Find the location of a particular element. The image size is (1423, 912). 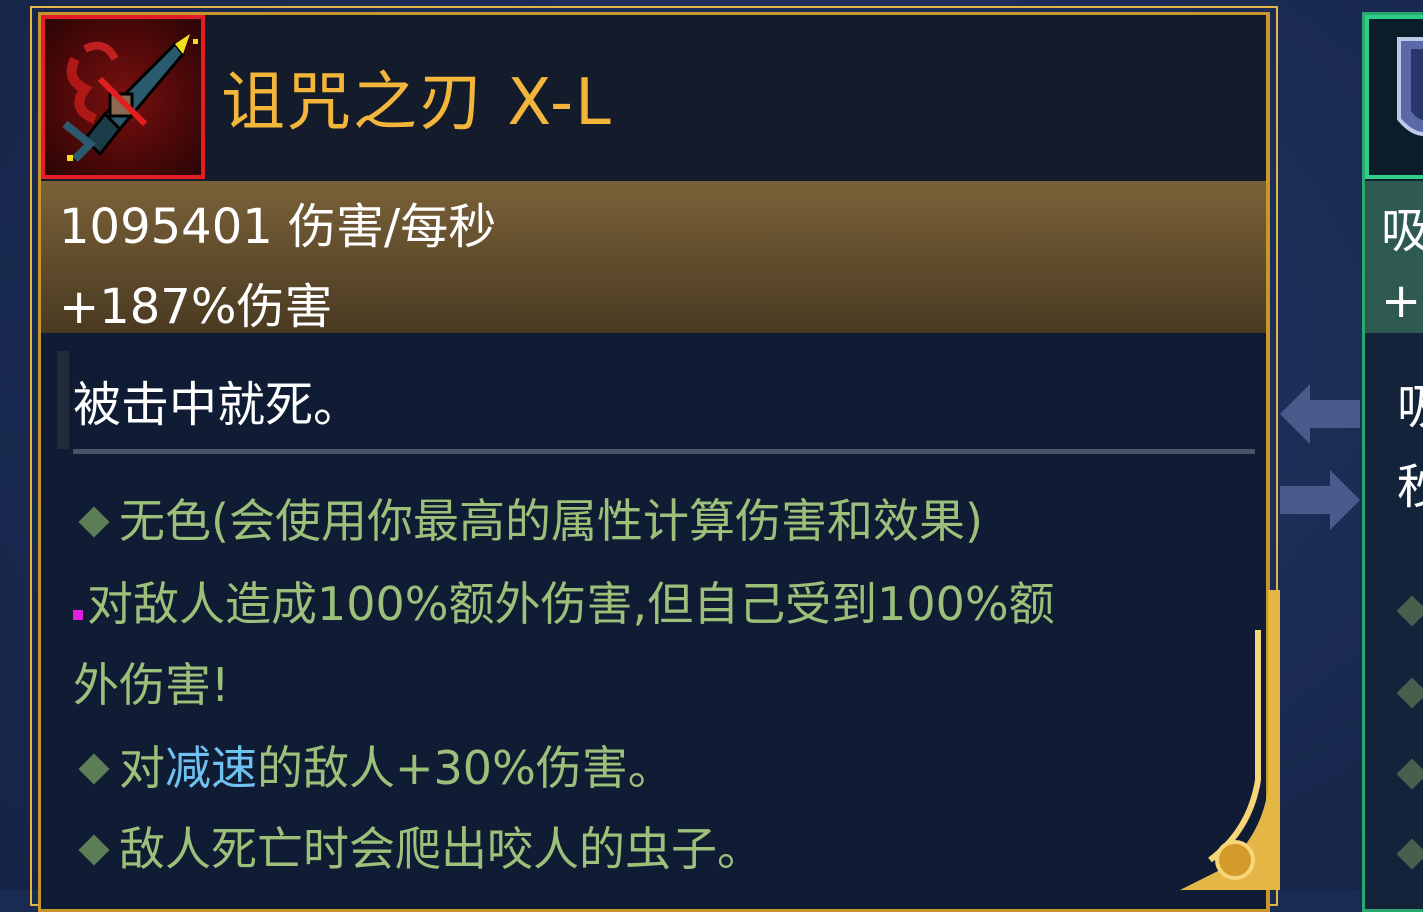

shield-icon is located at coordinates (1394, 97).